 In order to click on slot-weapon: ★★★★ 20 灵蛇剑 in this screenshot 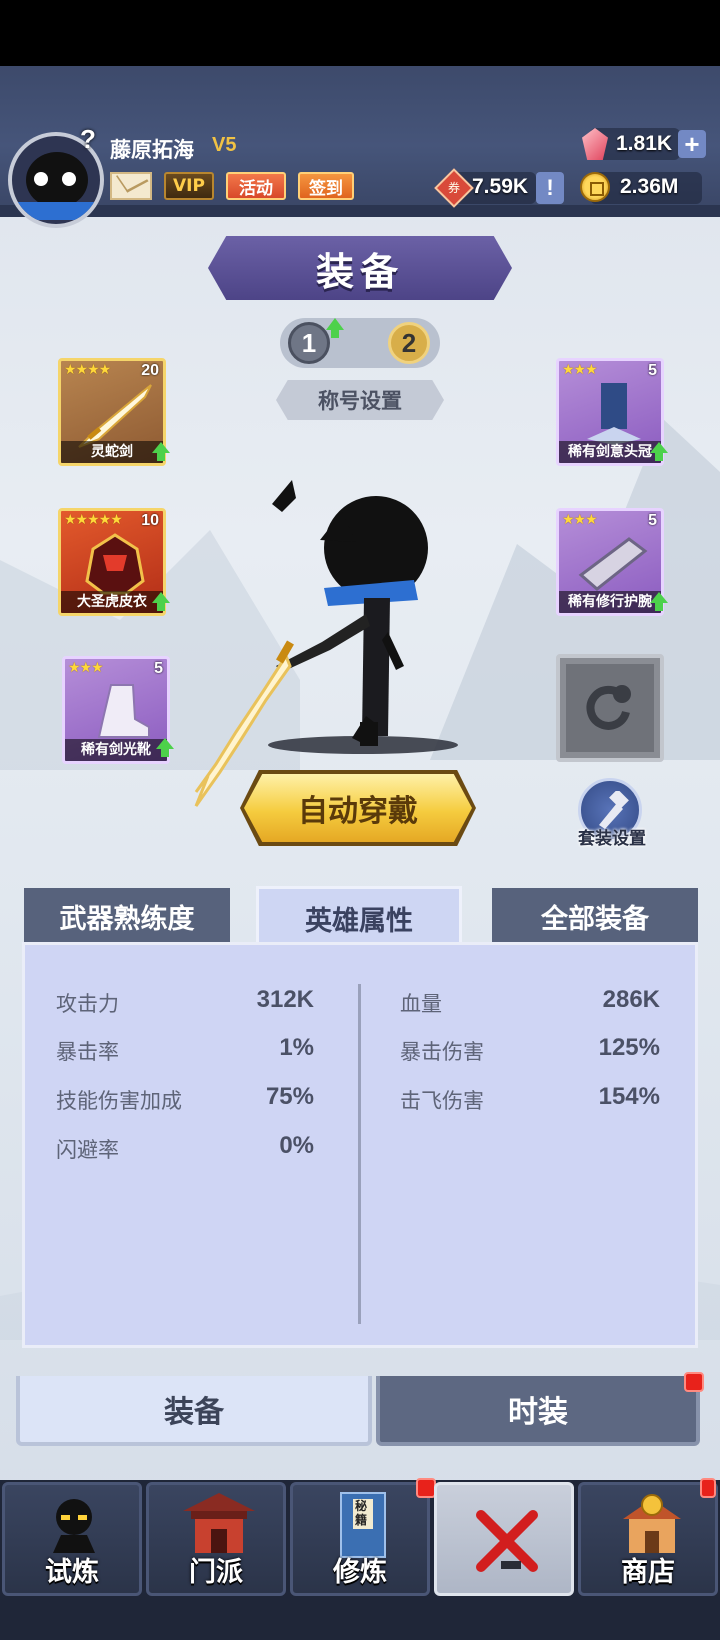, I will do `click(112, 412)`.